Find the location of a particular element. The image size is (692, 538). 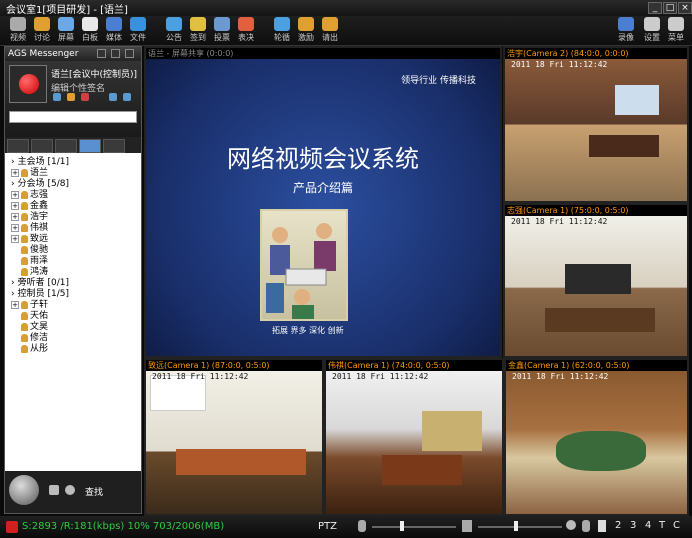

tab-other is located at coordinates (114, 146).